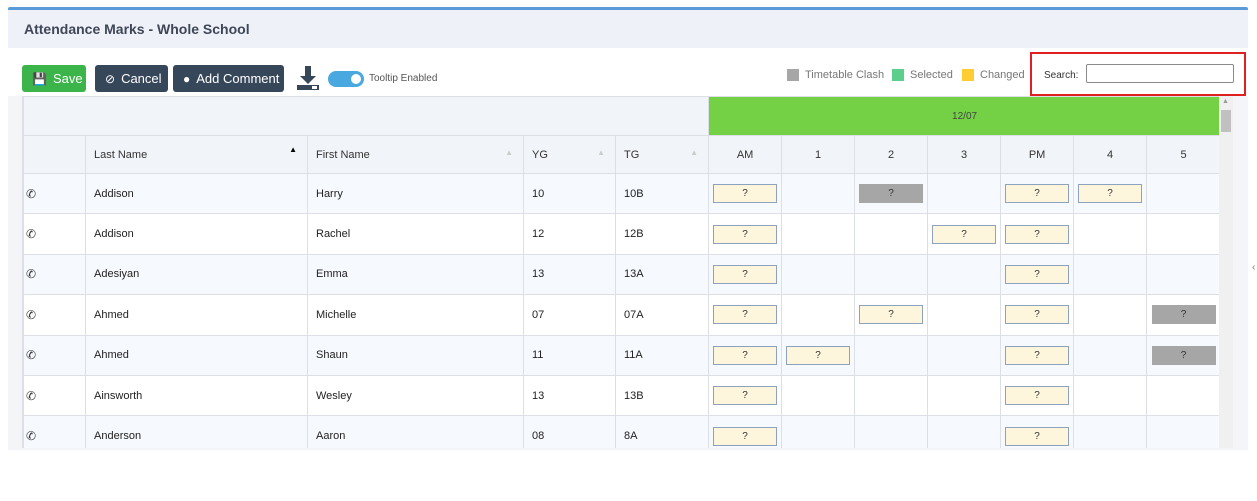  I want to click on download-icon, so click(308, 78).